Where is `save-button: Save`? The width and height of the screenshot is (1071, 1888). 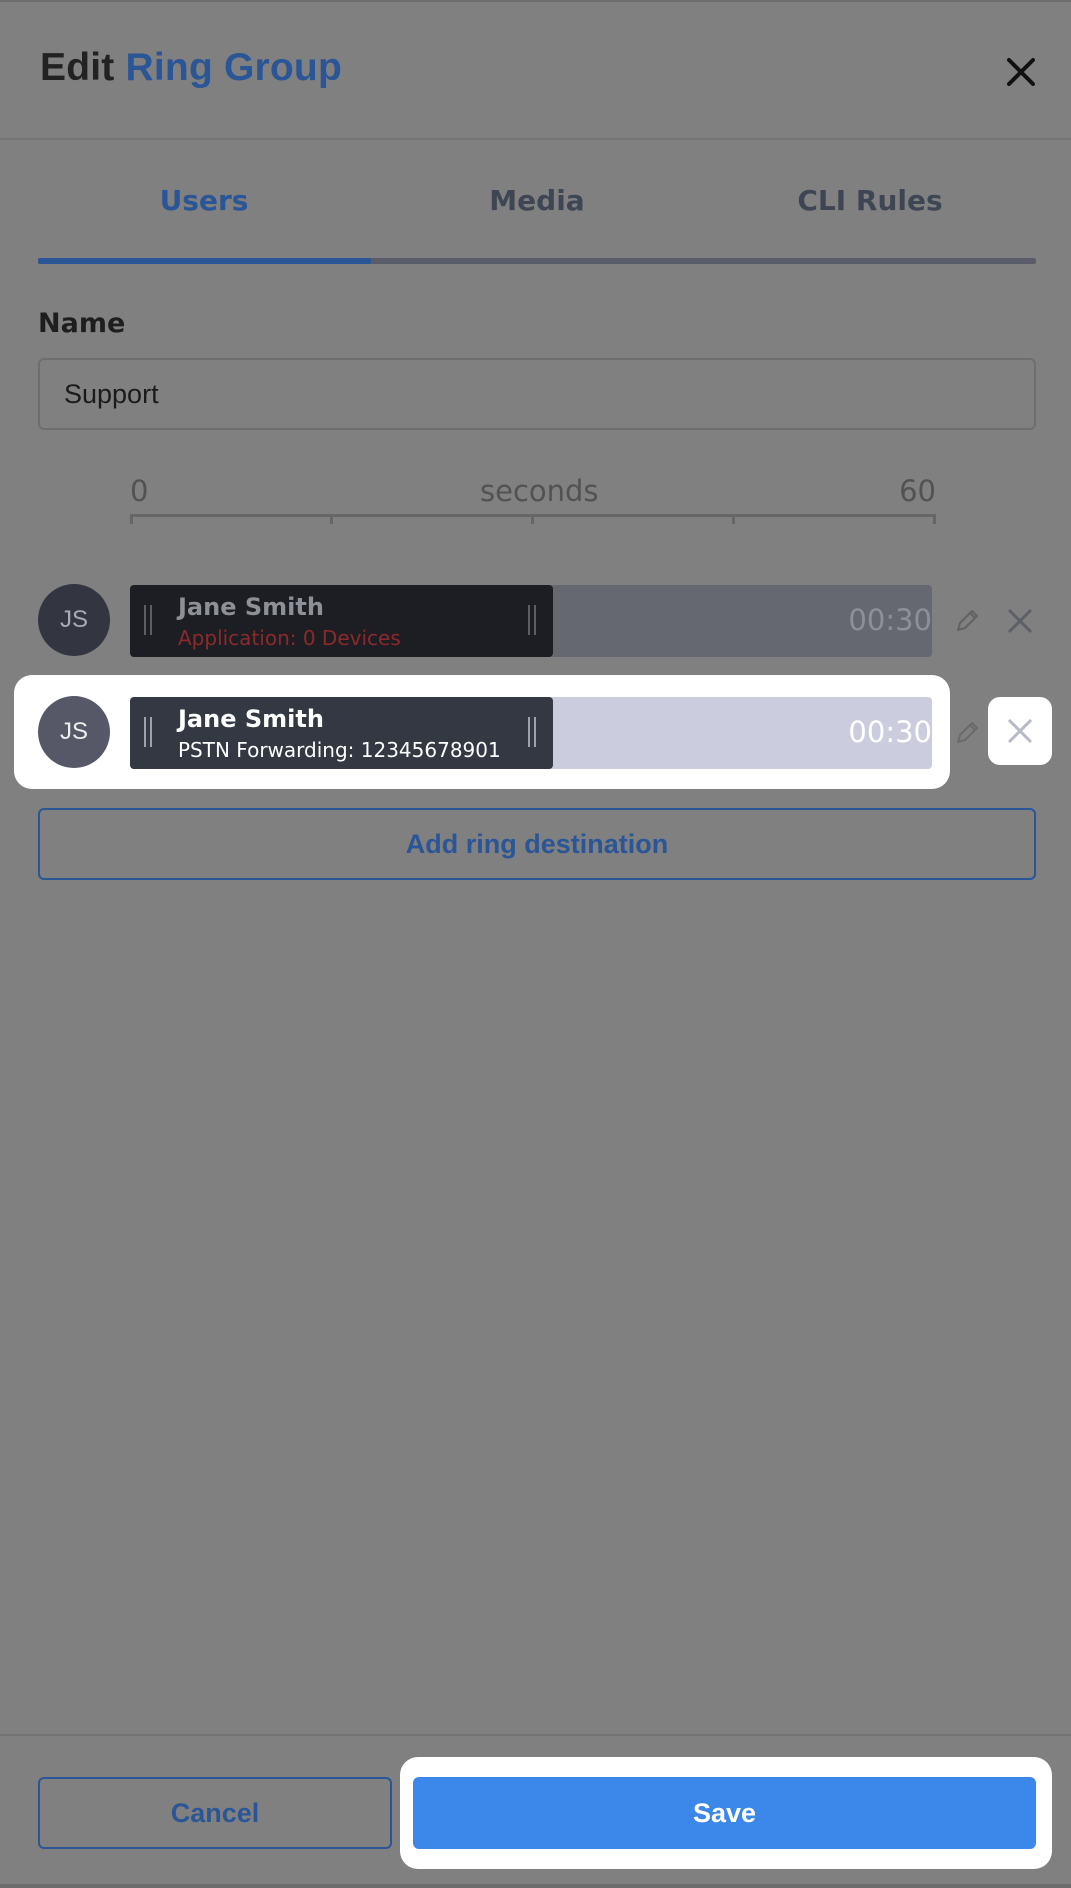
save-button: Save is located at coordinates (724, 1813).